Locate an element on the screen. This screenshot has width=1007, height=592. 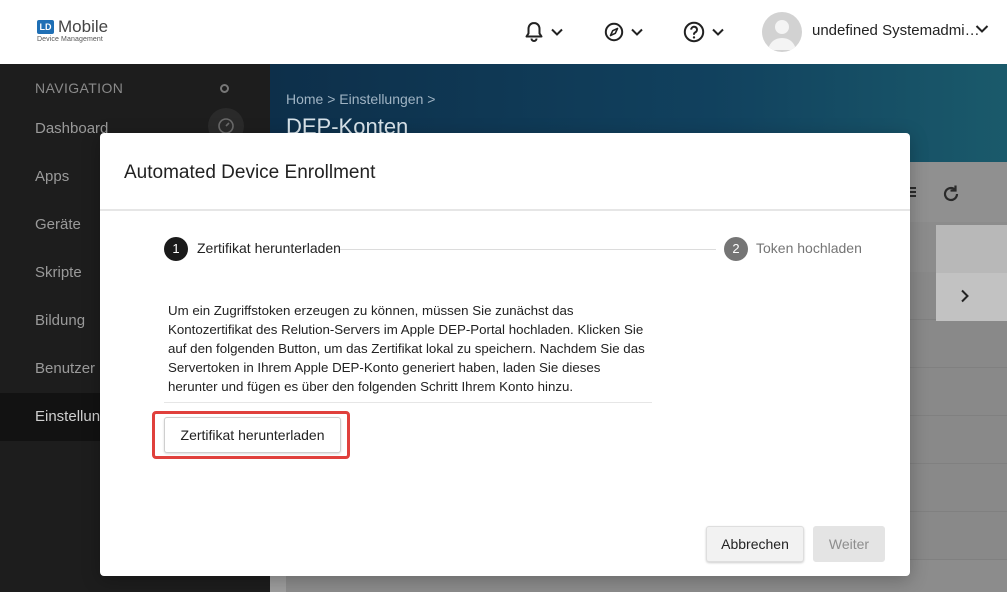
compass-icon is located at coordinates (614, 32).